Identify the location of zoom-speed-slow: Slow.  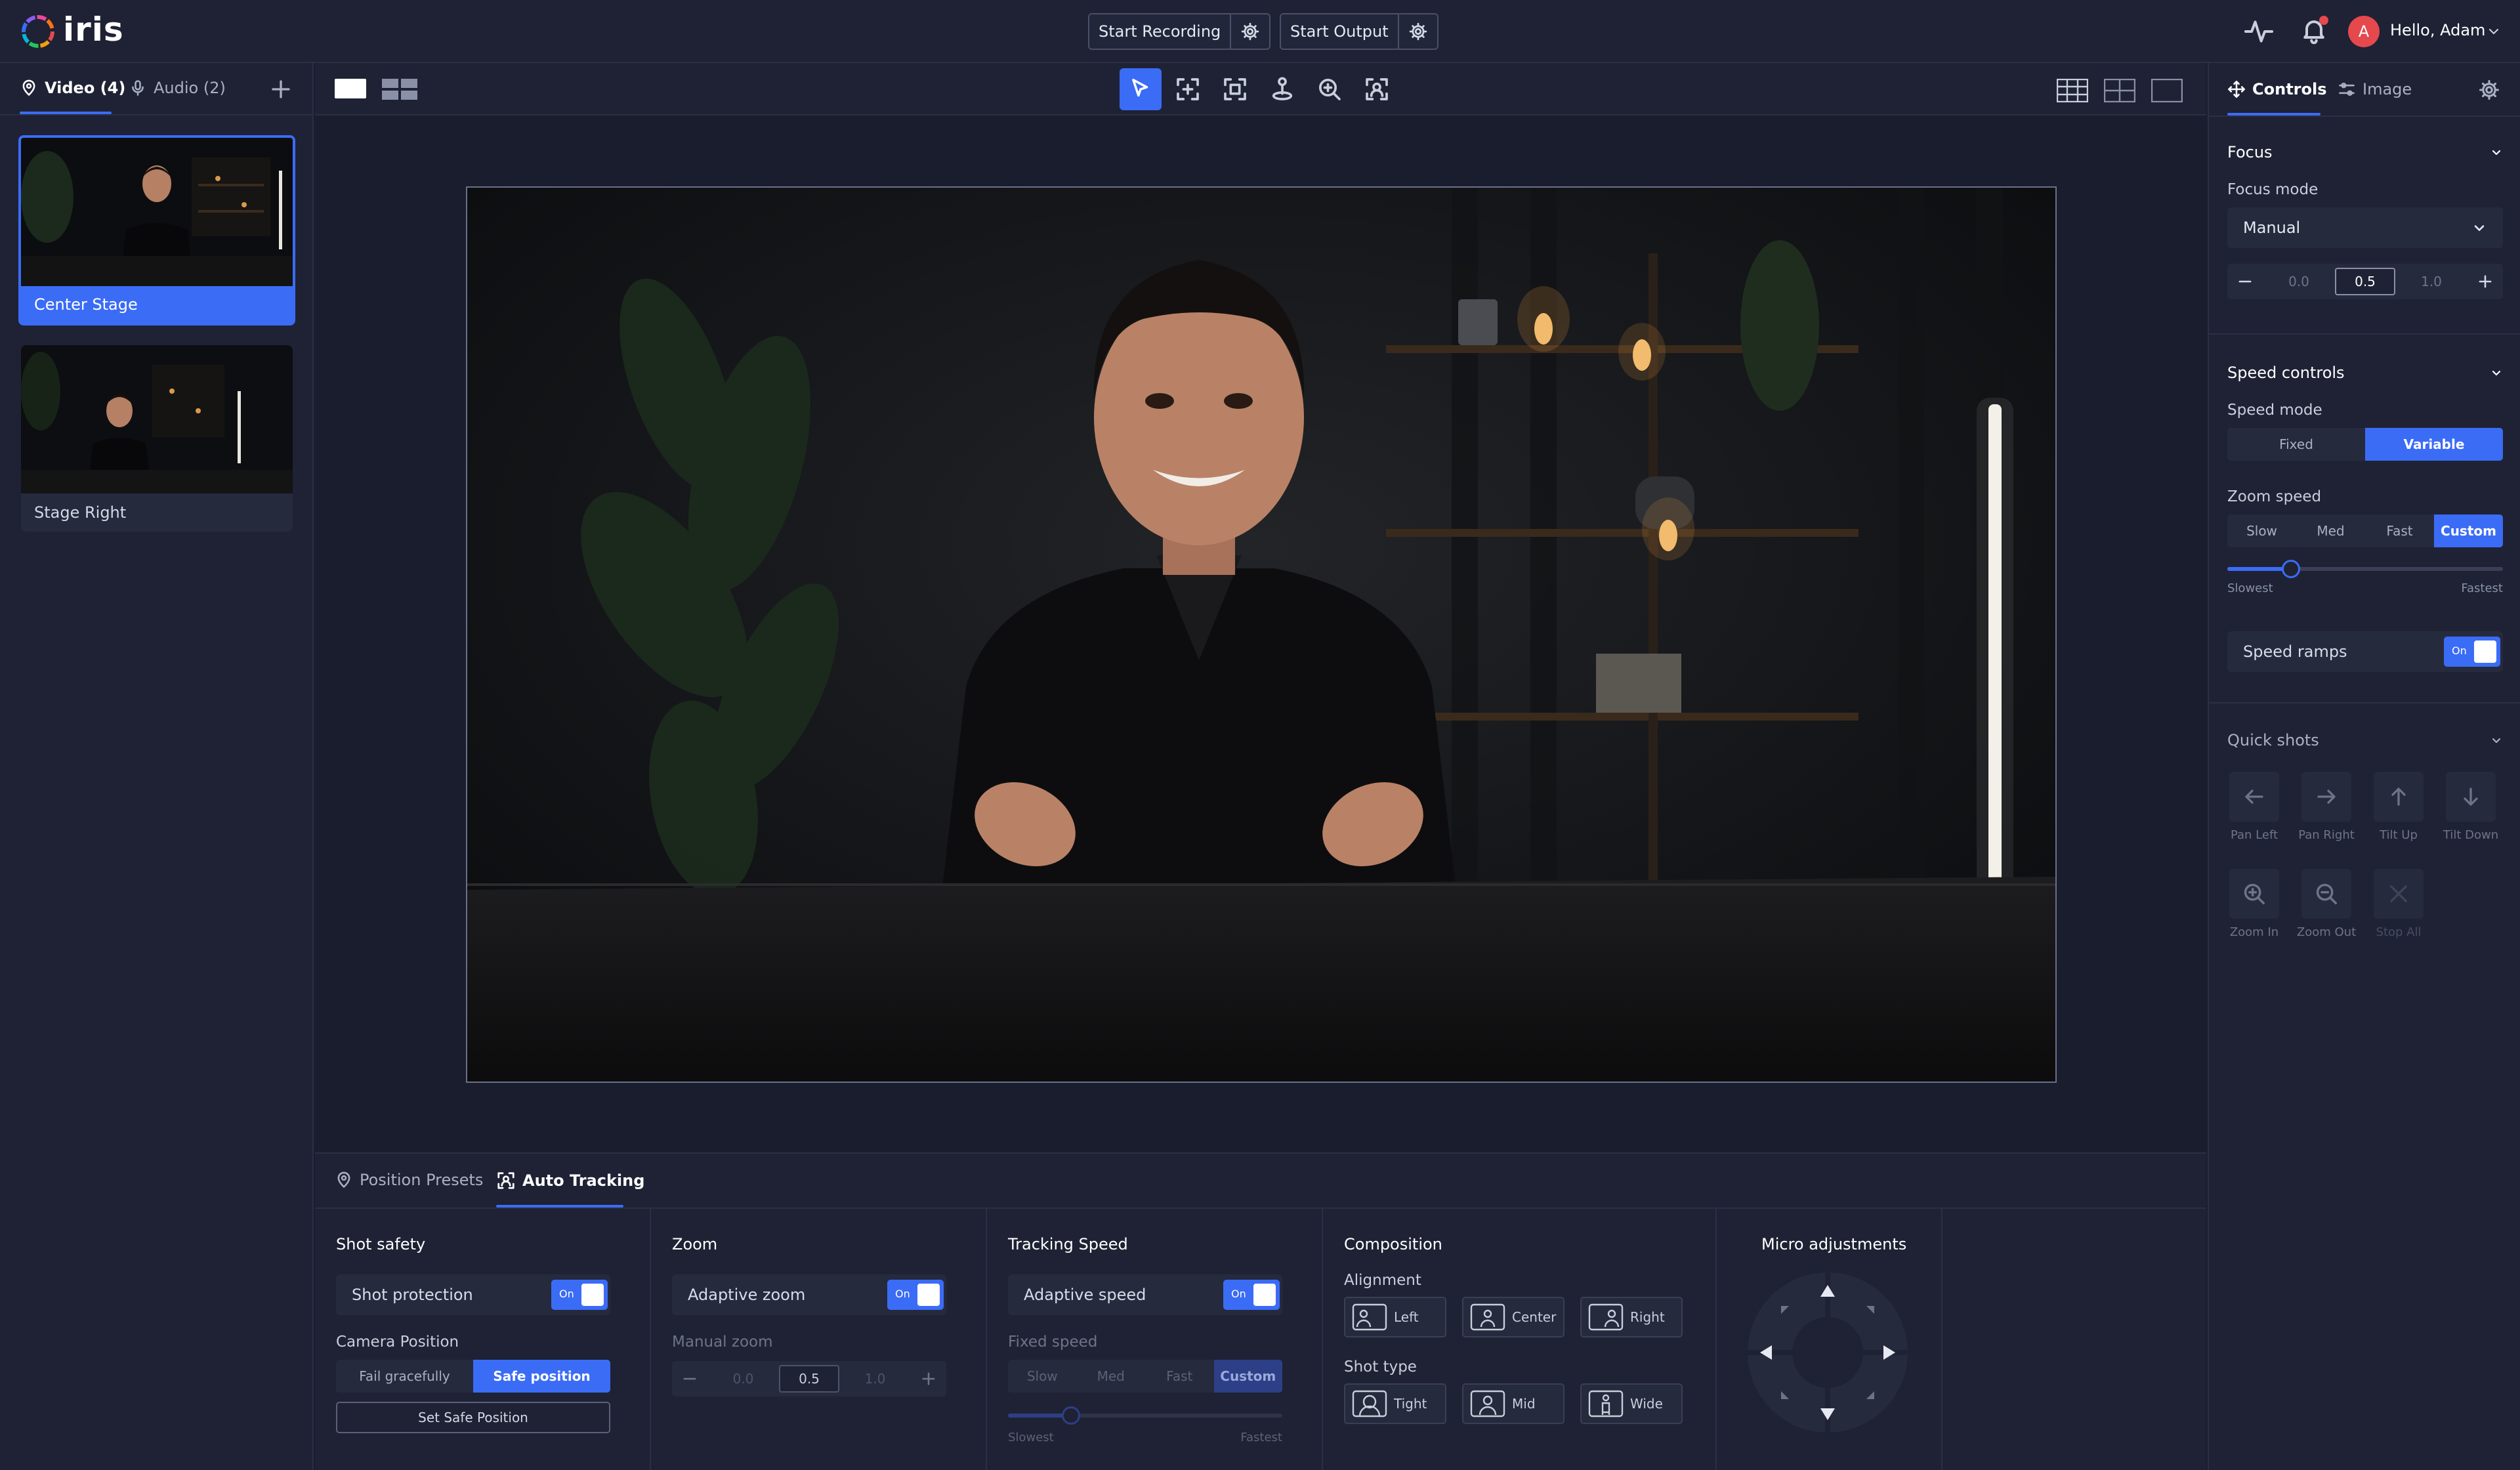
(2261, 530).